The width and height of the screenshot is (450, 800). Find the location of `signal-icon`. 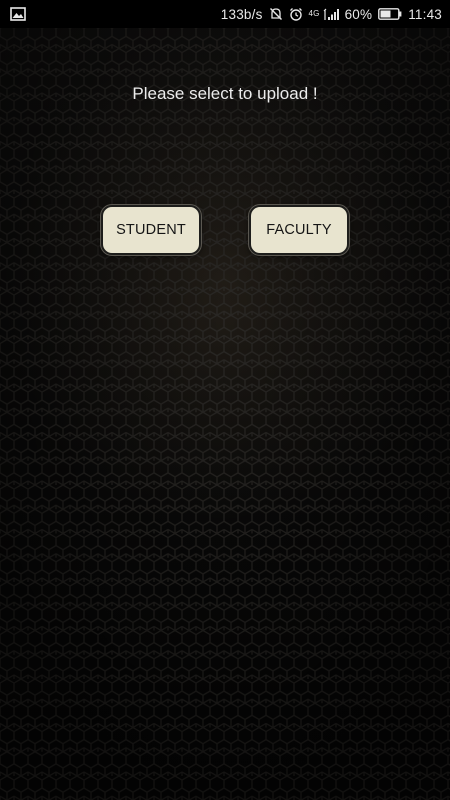

signal-icon is located at coordinates (331, 14).